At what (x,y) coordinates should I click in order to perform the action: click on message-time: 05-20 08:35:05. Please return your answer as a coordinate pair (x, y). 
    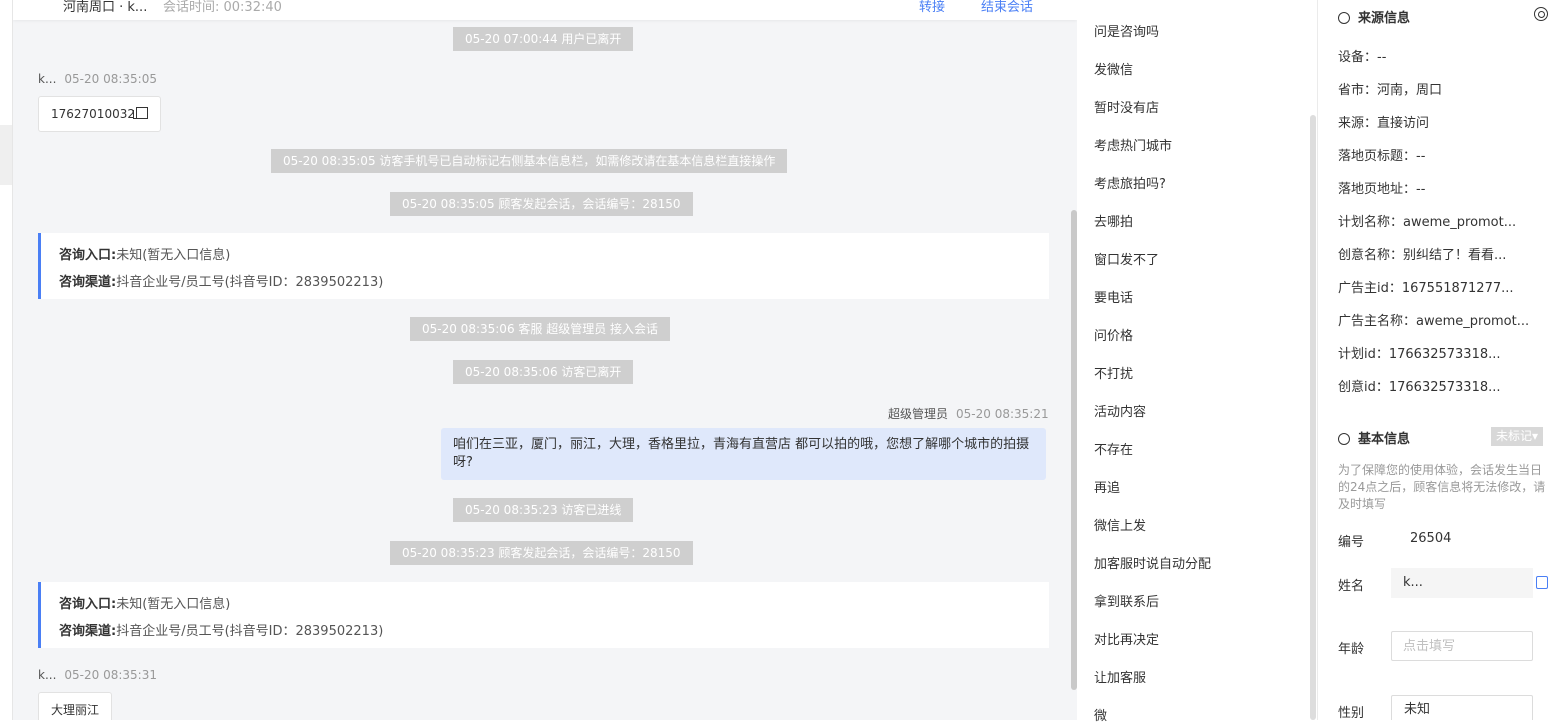
    Looking at the image, I should click on (110, 79).